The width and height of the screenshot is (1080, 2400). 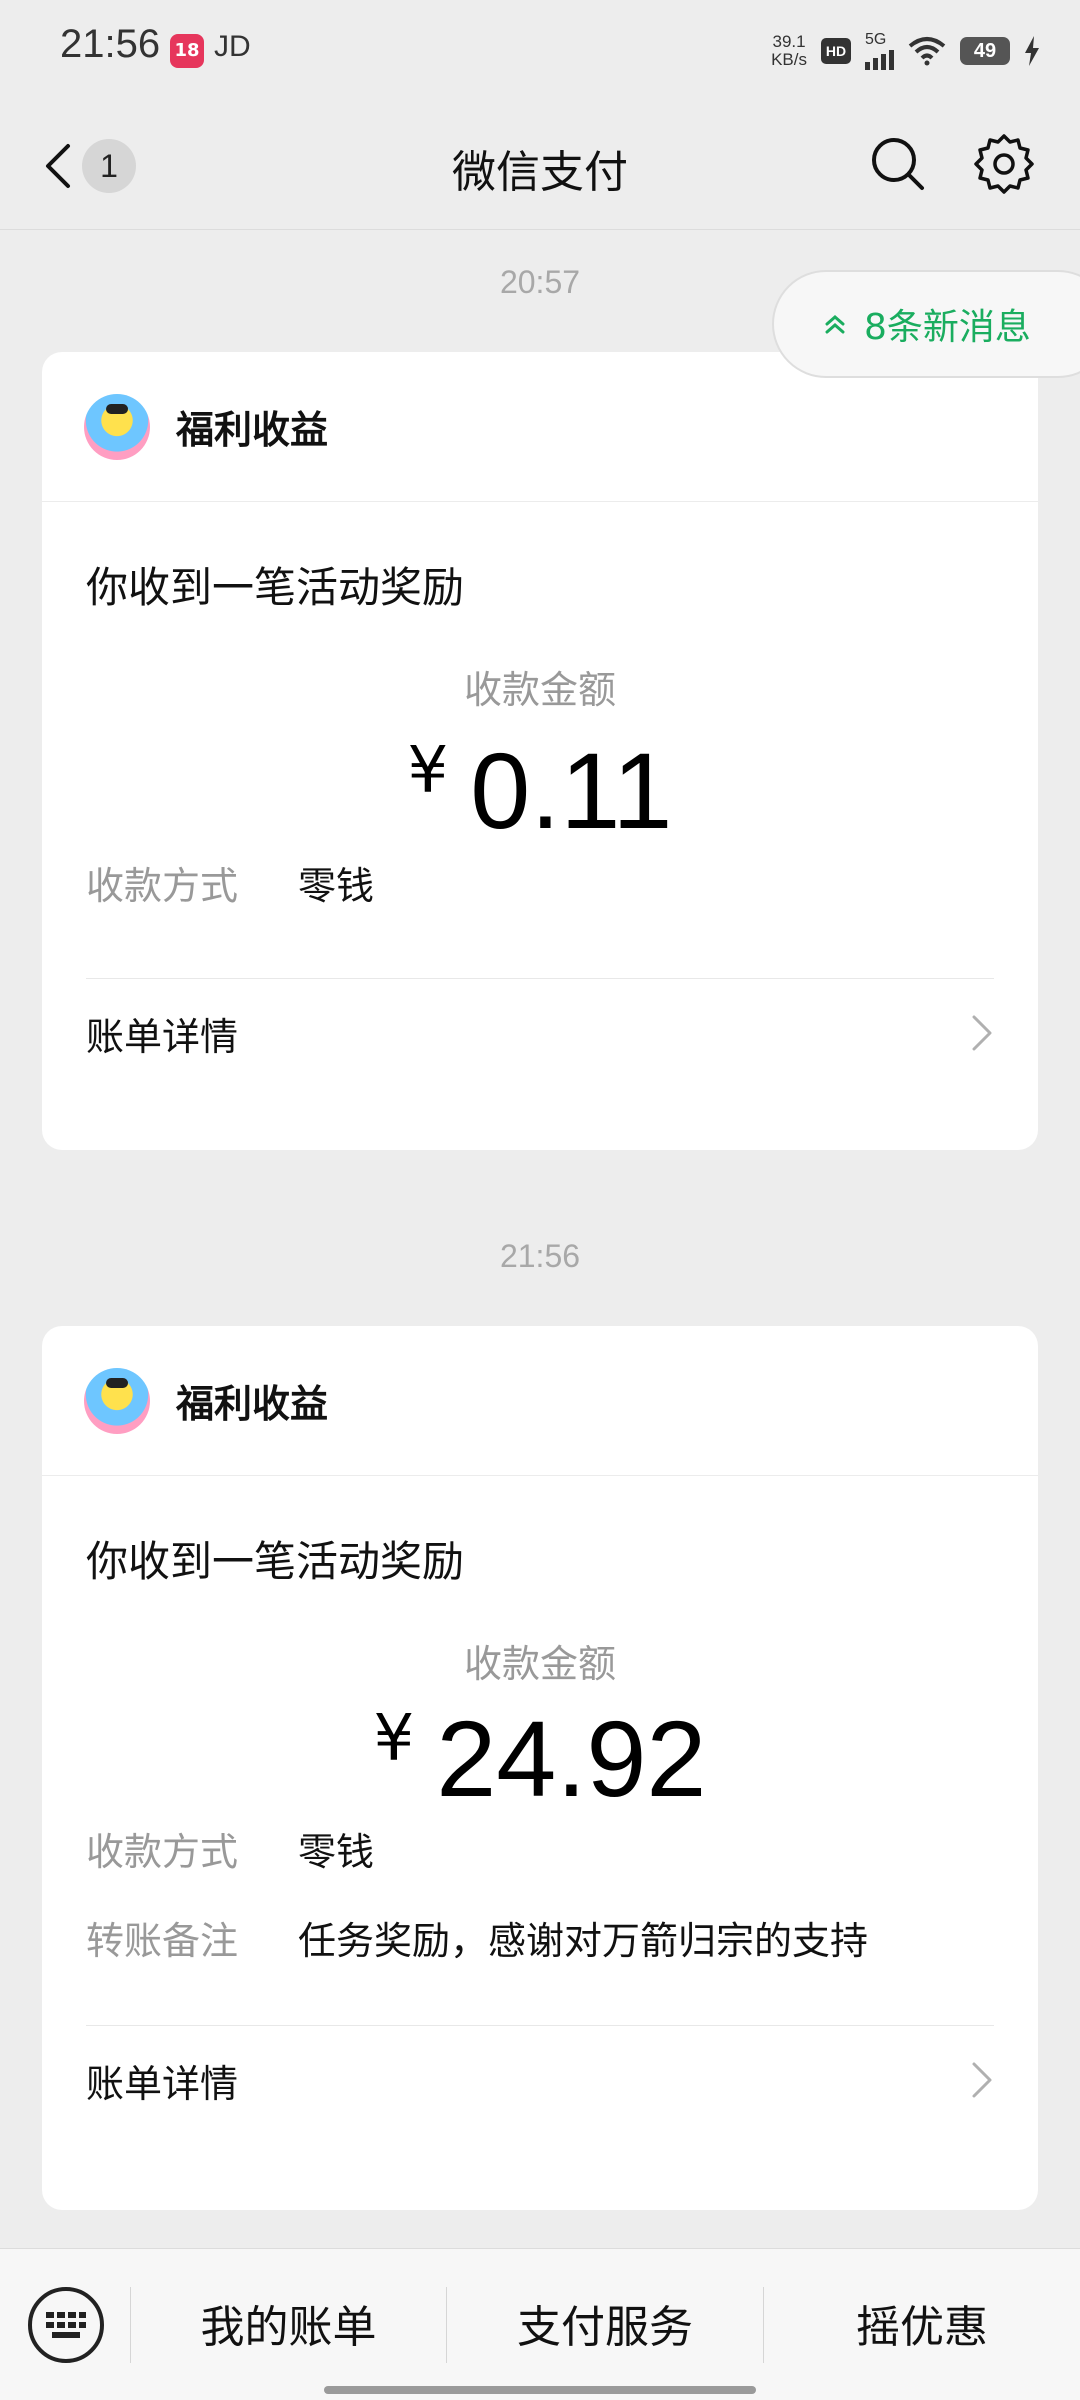 I want to click on menu-shake-offers: 摇优惠, so click(x=922, y=2323).